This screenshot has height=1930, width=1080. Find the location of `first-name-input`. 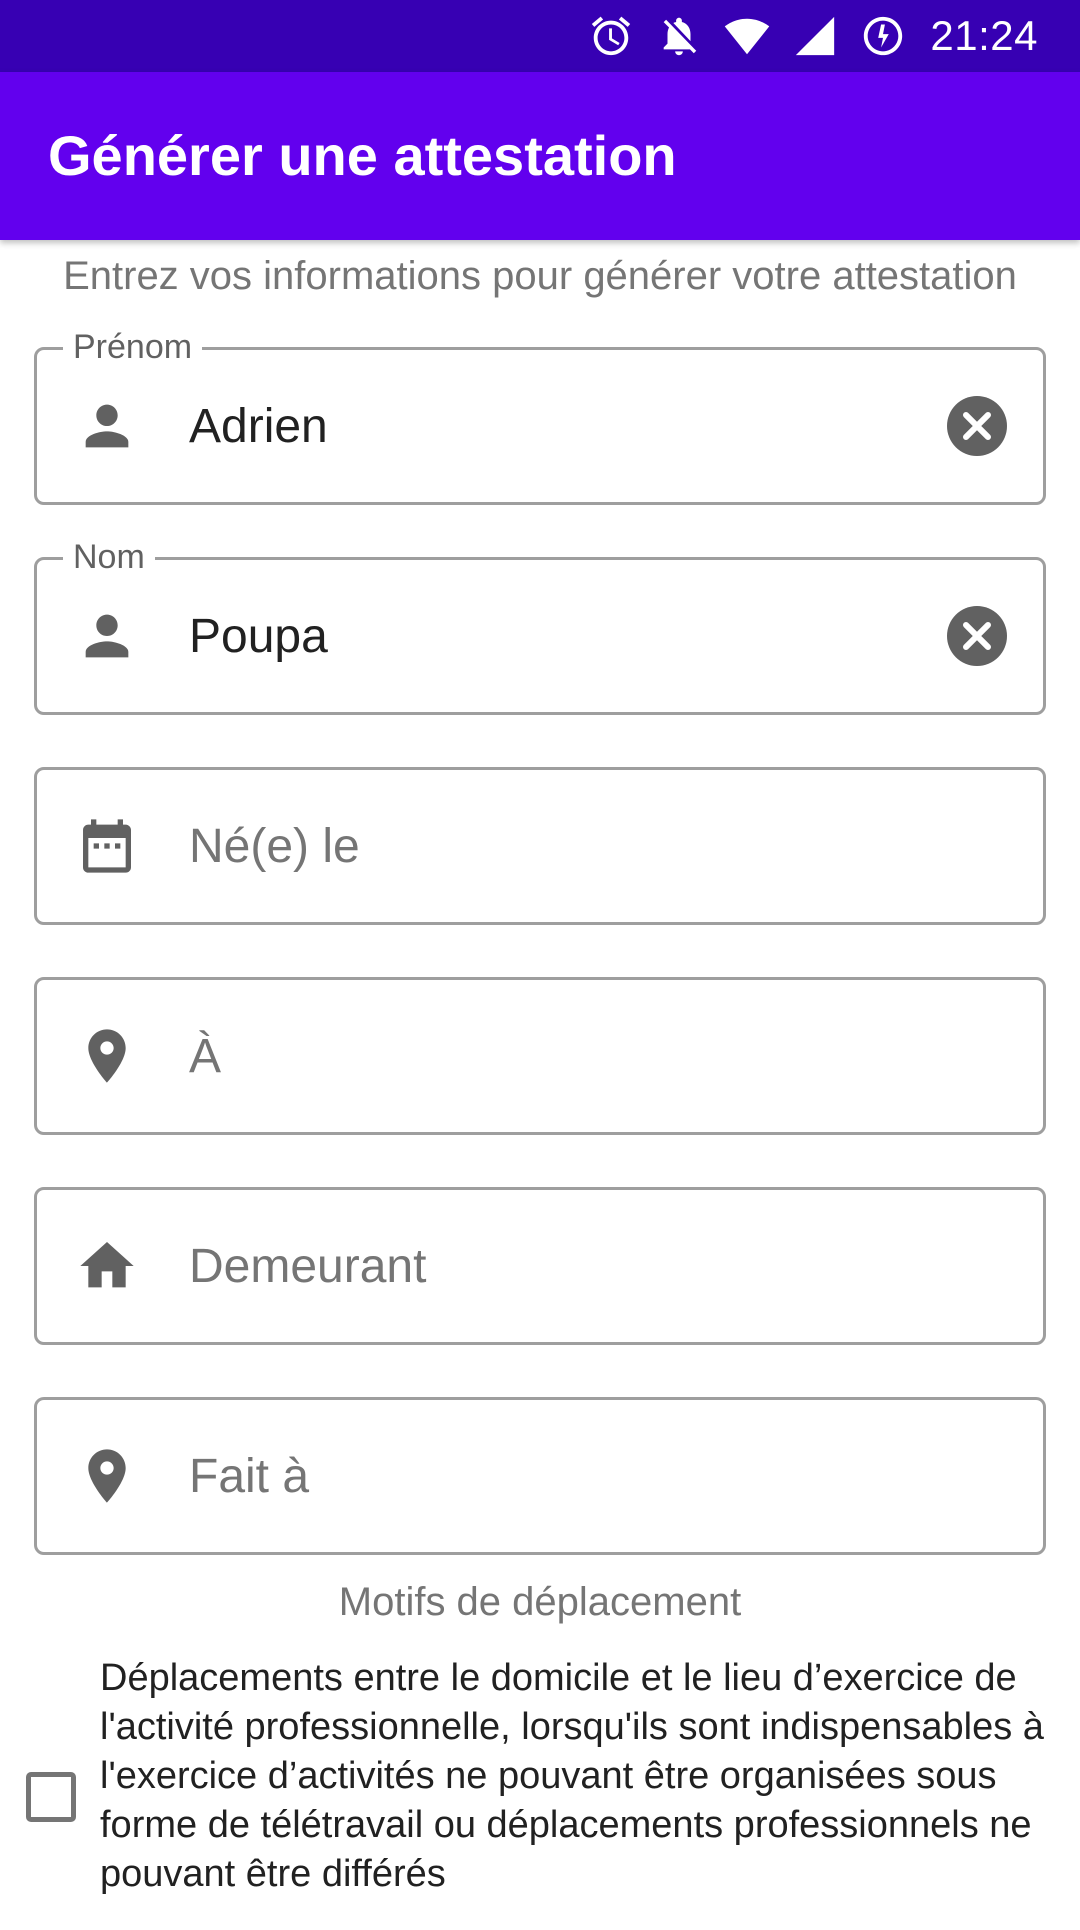

first-name-input is located at coordinates (569, 426).